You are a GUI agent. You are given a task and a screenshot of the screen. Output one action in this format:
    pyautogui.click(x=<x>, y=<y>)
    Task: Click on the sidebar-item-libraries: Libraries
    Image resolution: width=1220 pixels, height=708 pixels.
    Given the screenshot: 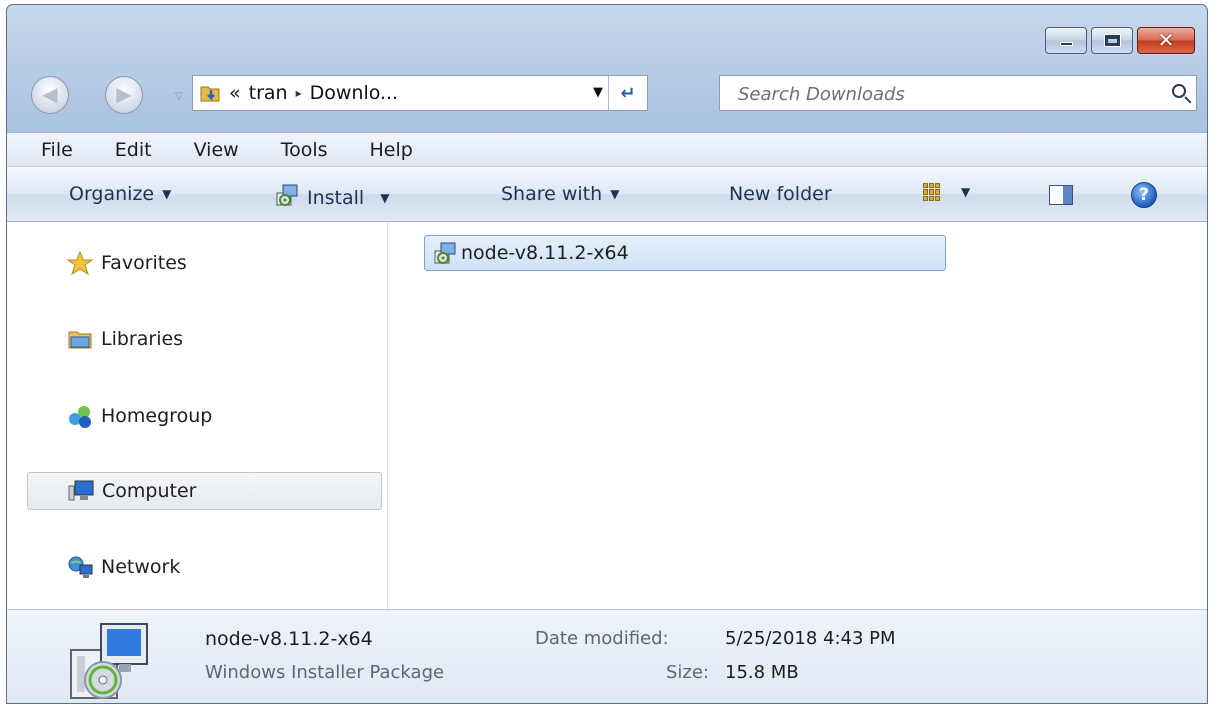 What is the action you would take?
    pyautogui.click(x=204, y=339)
    